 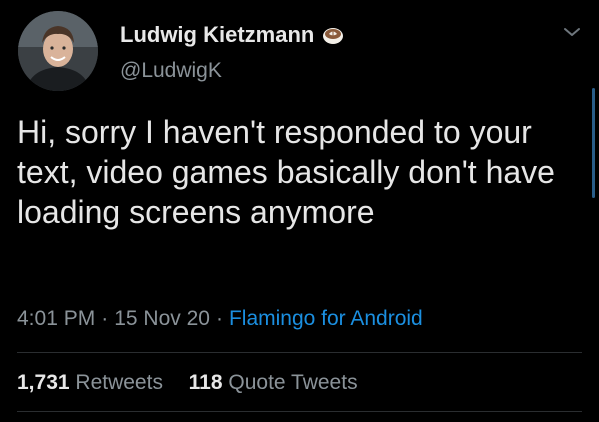 What do you see at coordinates (326, 318) in the screenshot?
I see `tweet-source-link: Flamingo for Android` at bounding box center [326, 318].